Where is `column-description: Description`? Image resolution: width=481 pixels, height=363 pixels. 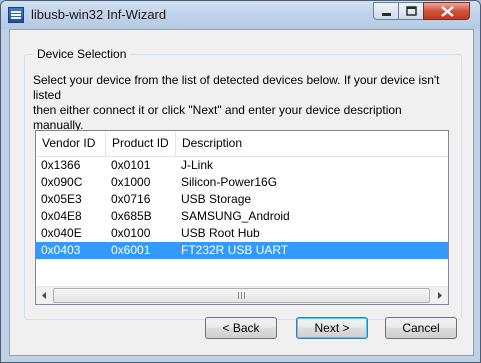 column-description: Description is located at coordinates (312, 143).